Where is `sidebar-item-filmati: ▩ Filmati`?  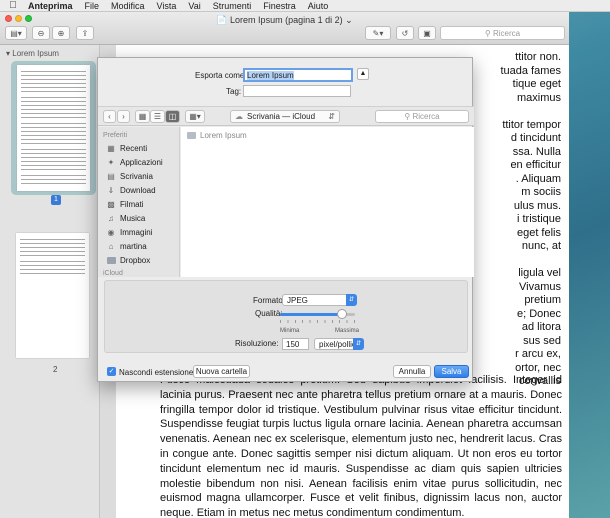 sidebar-item-filmati: ▩ Filmati is located at coordinates (142, 204).